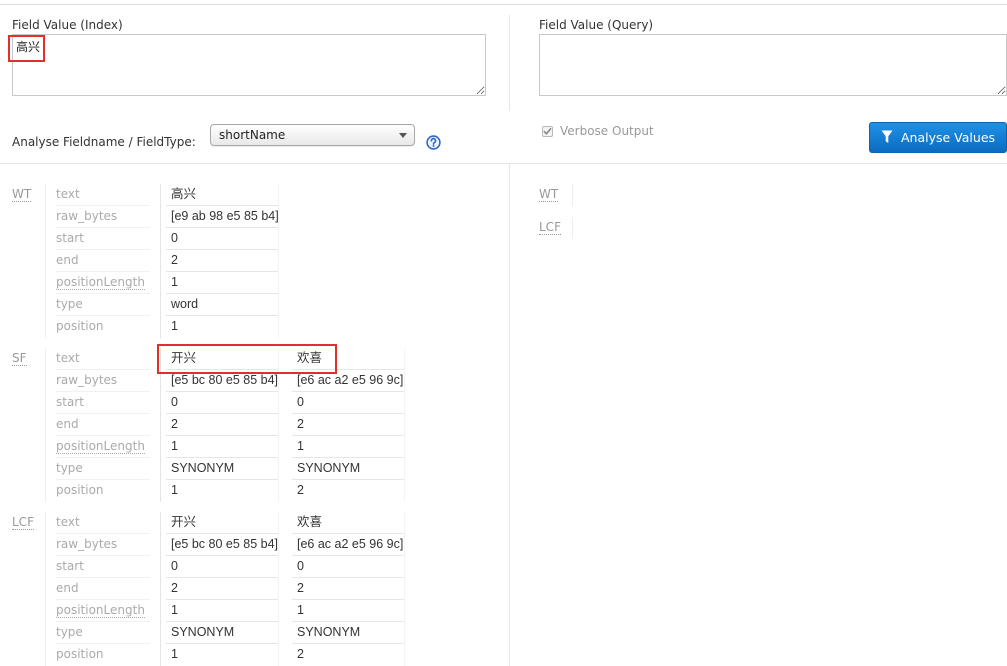 The width and height of the screenshot is (1007, 666). What do you see at coordinates (252, 135) in the screenshot?
I see `fieldtype-selected-value: shortName` at bounding box center [252, 135].